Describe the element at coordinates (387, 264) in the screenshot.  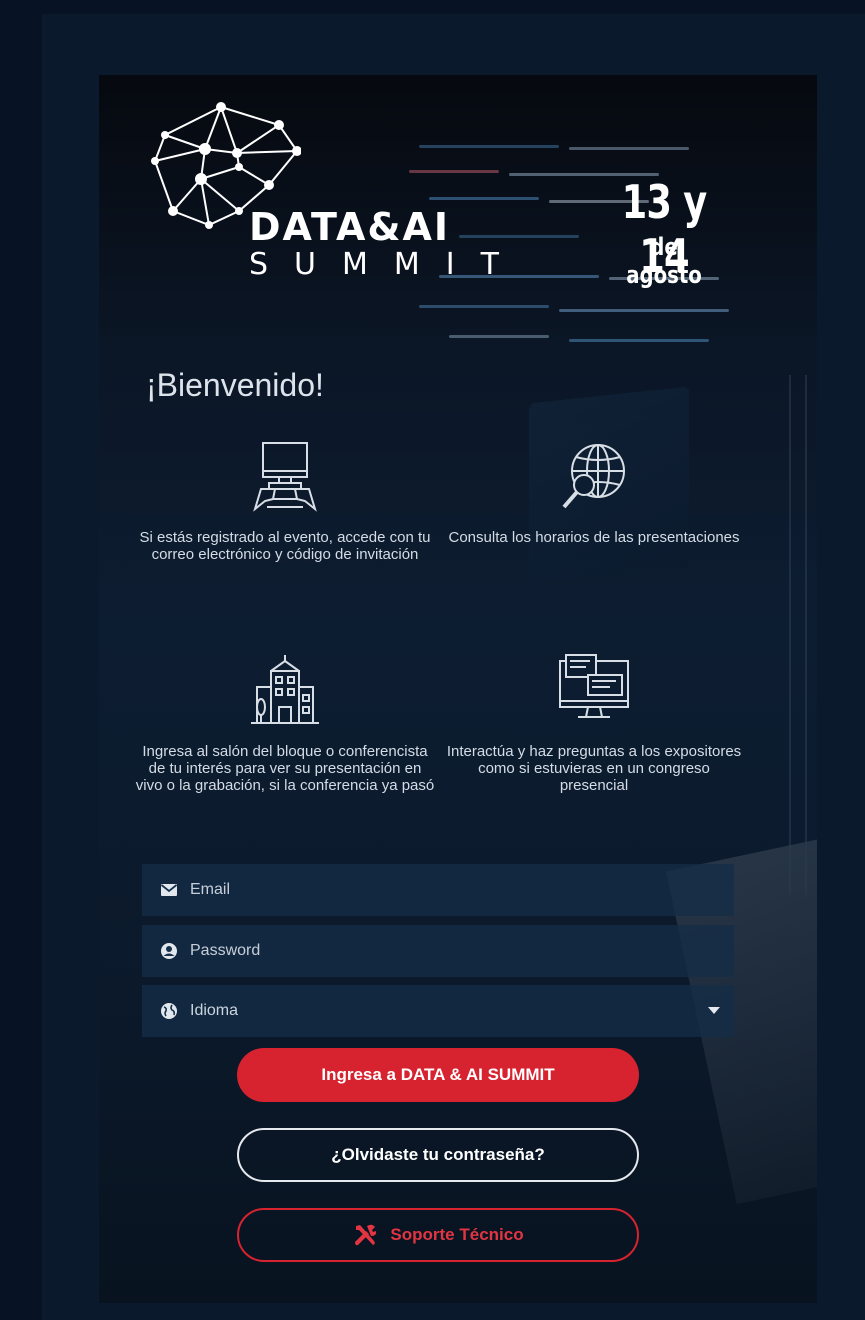
I see `logo-subtitle: SUMMIT` at that location.